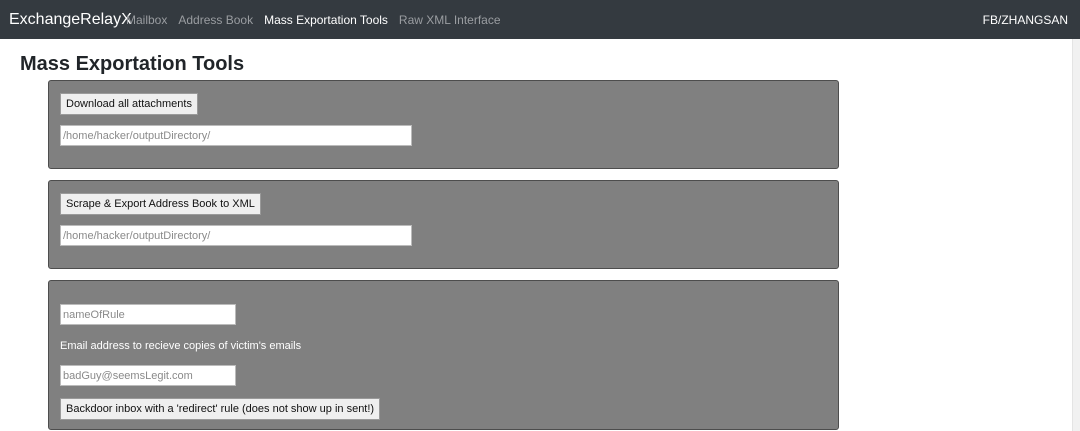 The image size is (1080, 431). I want to click on nav-link-mailbox: Mailbox, so click(146, 20).